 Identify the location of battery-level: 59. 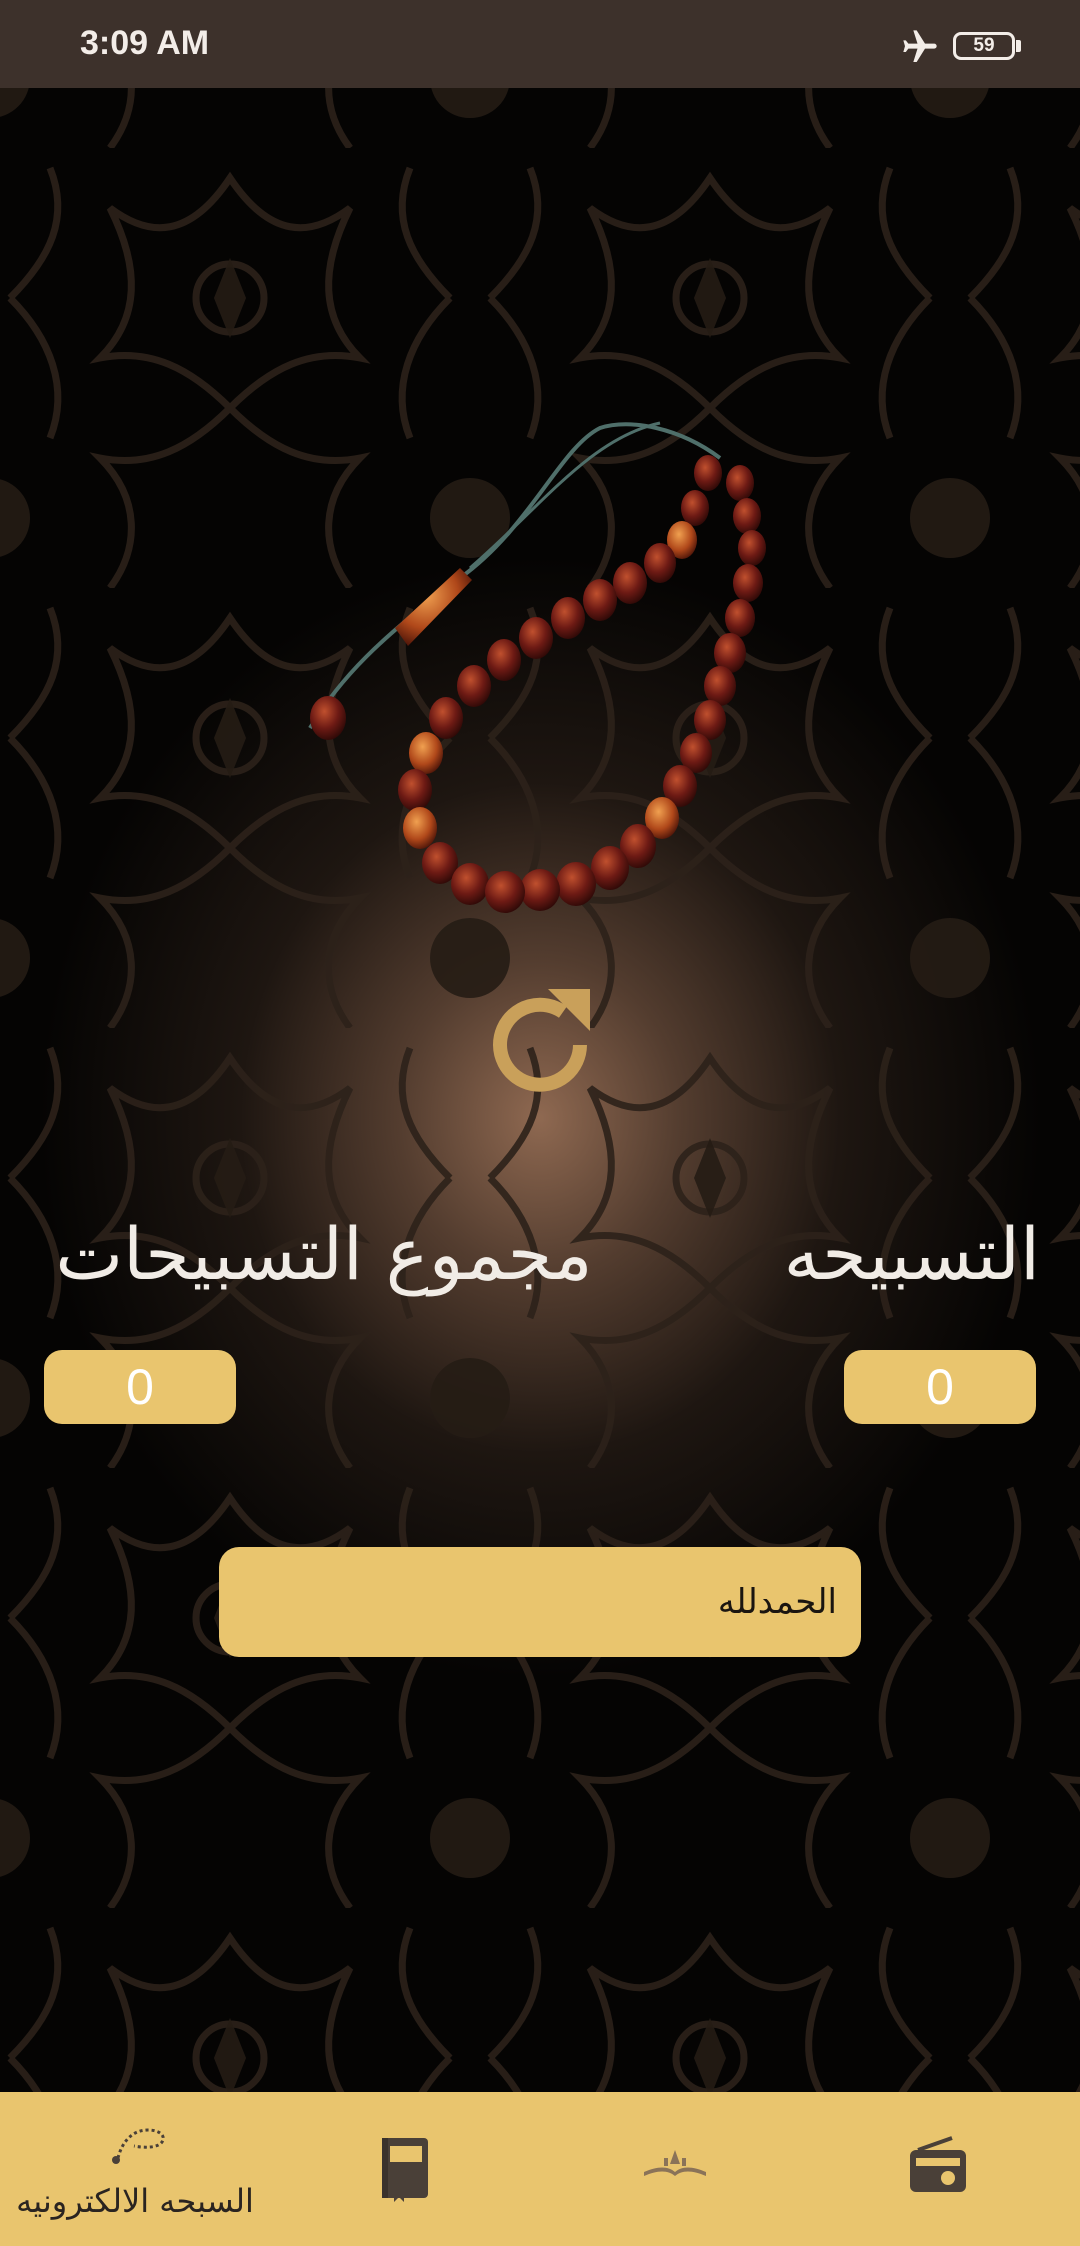
(984, 45).